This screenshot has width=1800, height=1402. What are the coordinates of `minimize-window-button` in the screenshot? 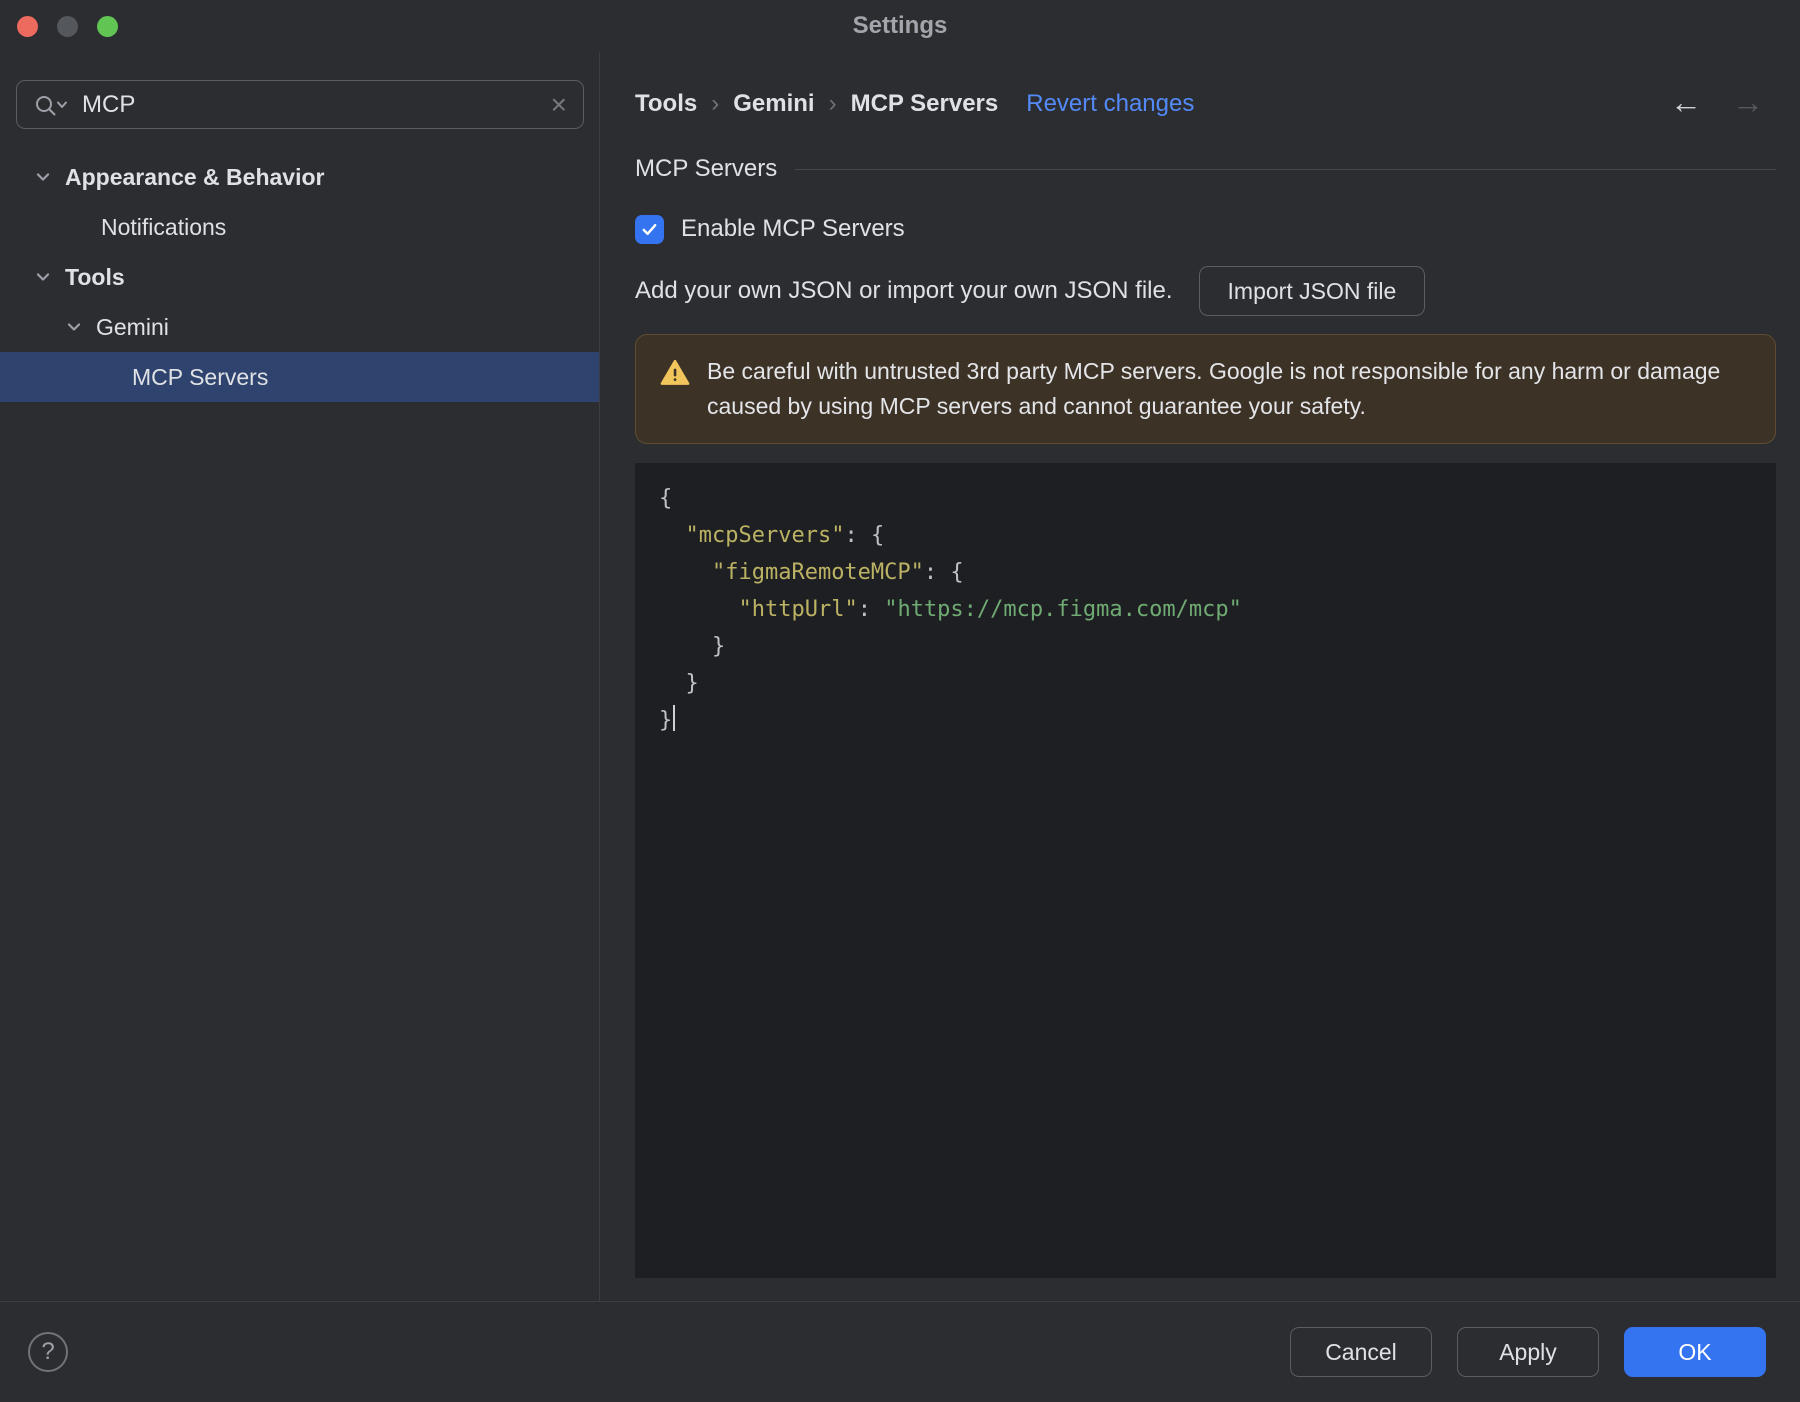 It's located at (67, 26).